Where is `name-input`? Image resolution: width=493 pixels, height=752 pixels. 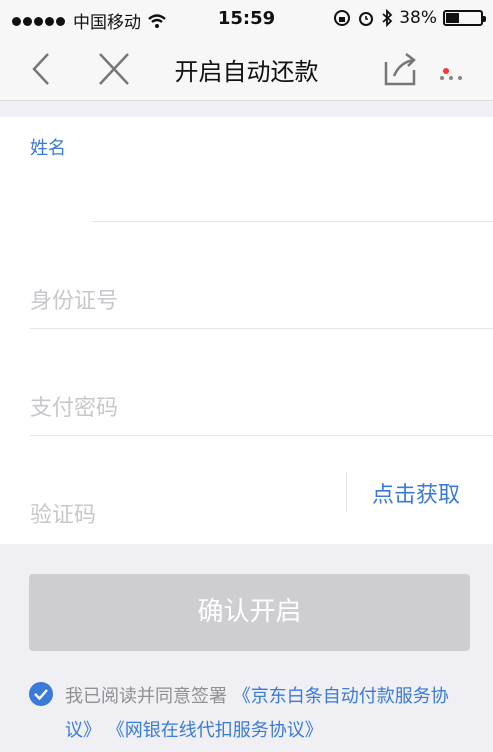 name-input is located at coordinates (292, 169).